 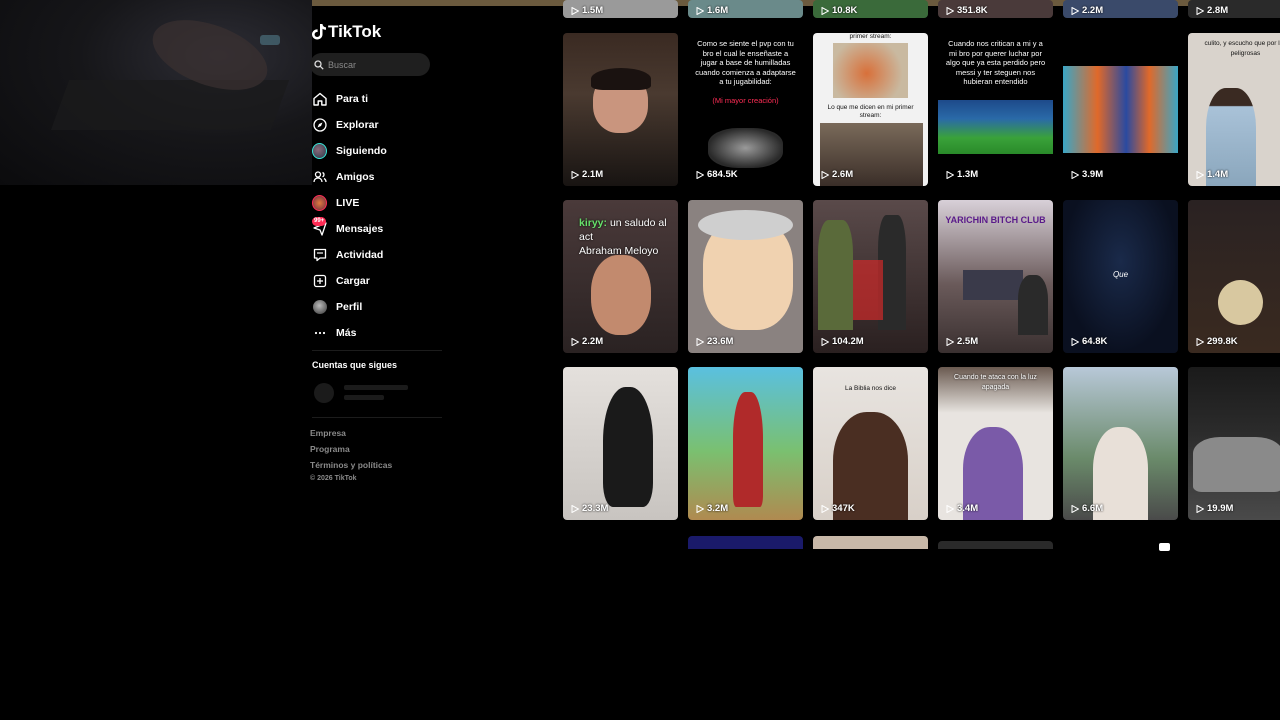 What do you see at coordinates (1234, 276) in the screenshot?
I see `video-tile: 299.8K` at bounding box center [1234, 276].